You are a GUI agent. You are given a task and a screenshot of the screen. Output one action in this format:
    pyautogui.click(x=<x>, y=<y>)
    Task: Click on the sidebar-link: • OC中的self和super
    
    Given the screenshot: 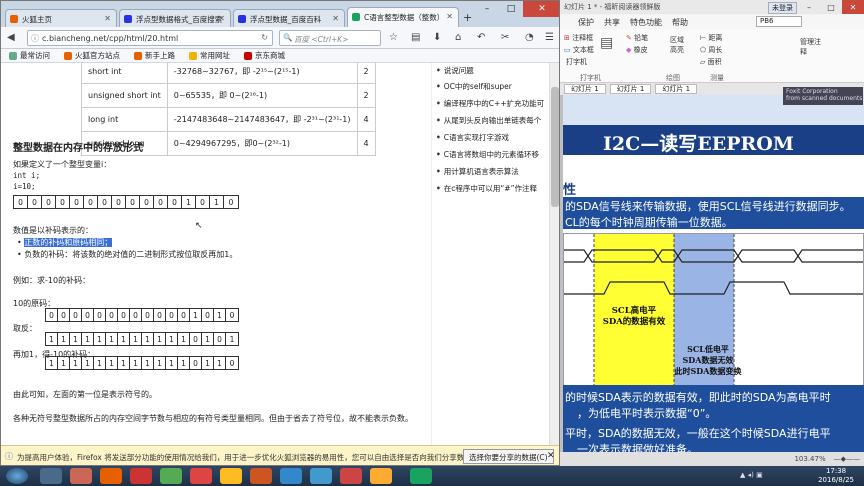 What is the action you would take?
    pyautogui.click(x=492, y=86)
    